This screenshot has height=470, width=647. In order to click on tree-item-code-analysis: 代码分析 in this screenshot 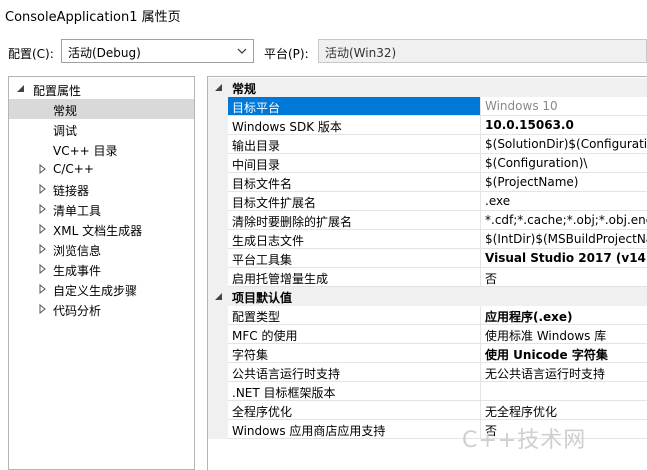, I will do `click(101, 309)`.